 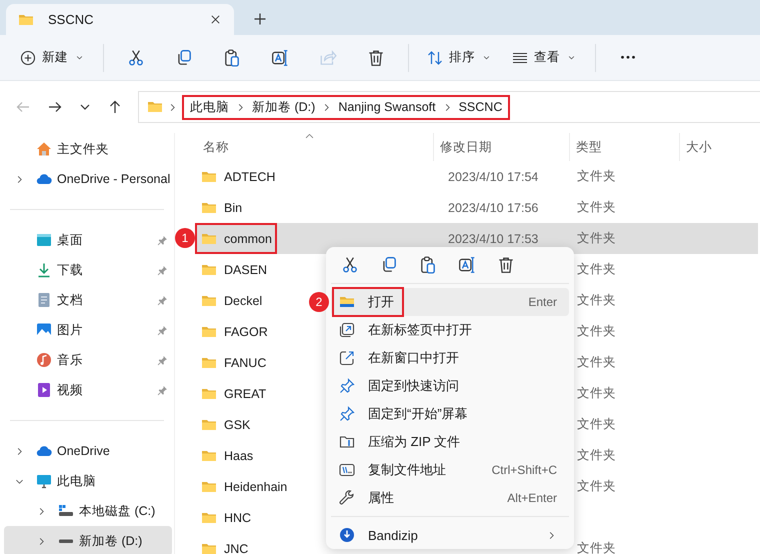 What do you see at coordinates (243, 301) in the screenshot?
I see `file-name: Deckel` at bounding box center [243, 301].